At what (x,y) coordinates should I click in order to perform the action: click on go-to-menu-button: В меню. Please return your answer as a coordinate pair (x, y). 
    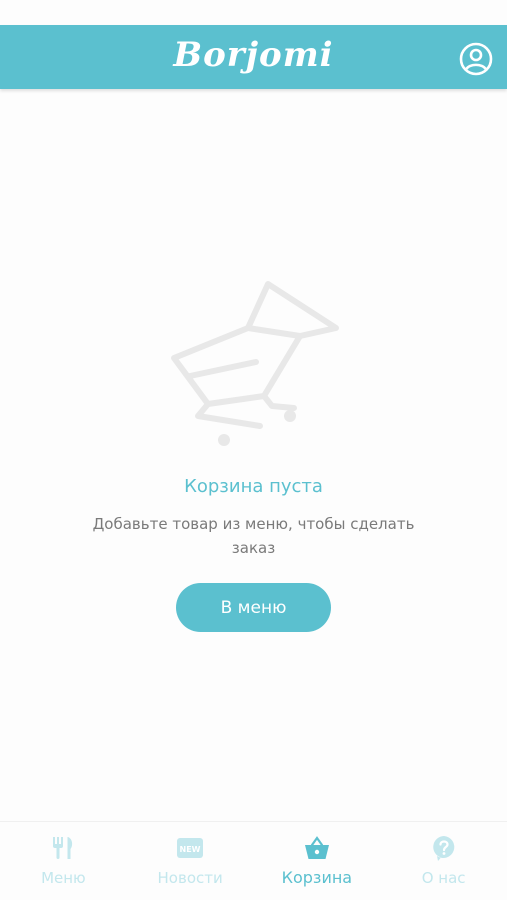
    Looking at the image, I should click on (253, 607).